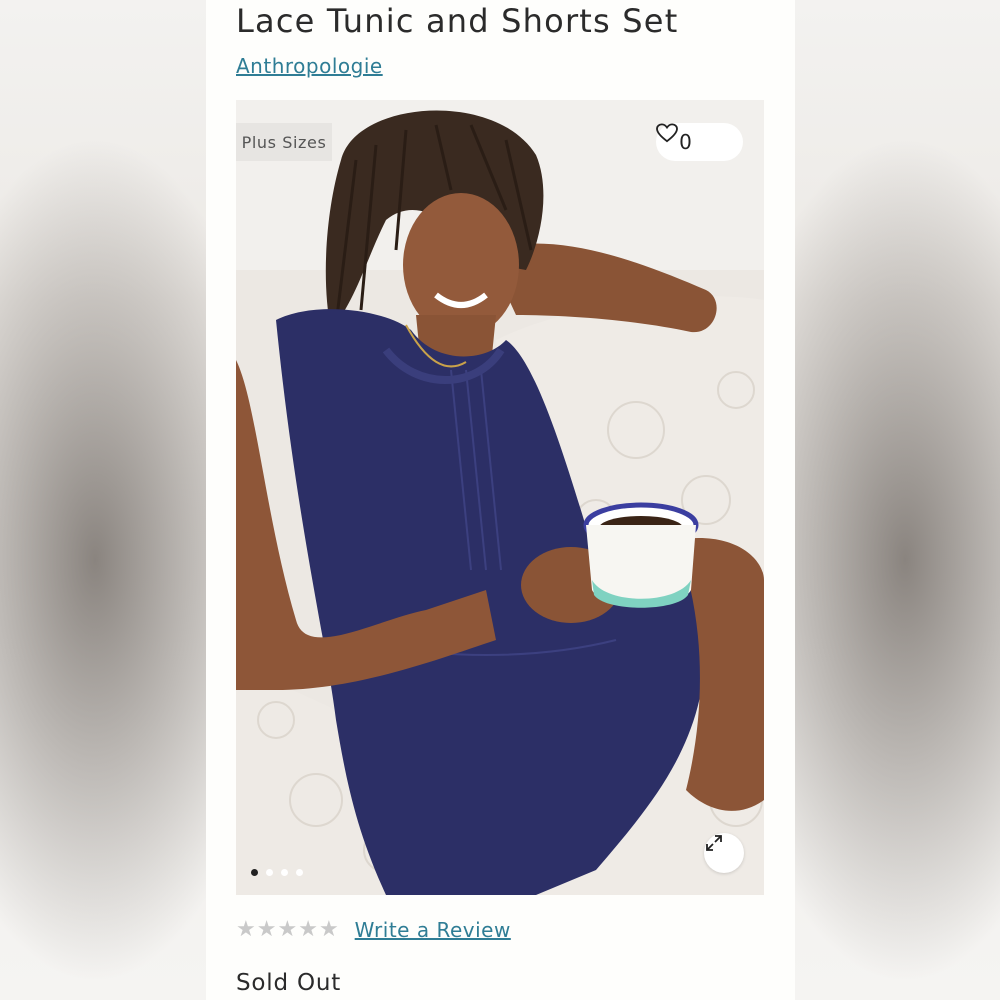  I want to click on write-review-link: Write a Review, so click(433, 930).